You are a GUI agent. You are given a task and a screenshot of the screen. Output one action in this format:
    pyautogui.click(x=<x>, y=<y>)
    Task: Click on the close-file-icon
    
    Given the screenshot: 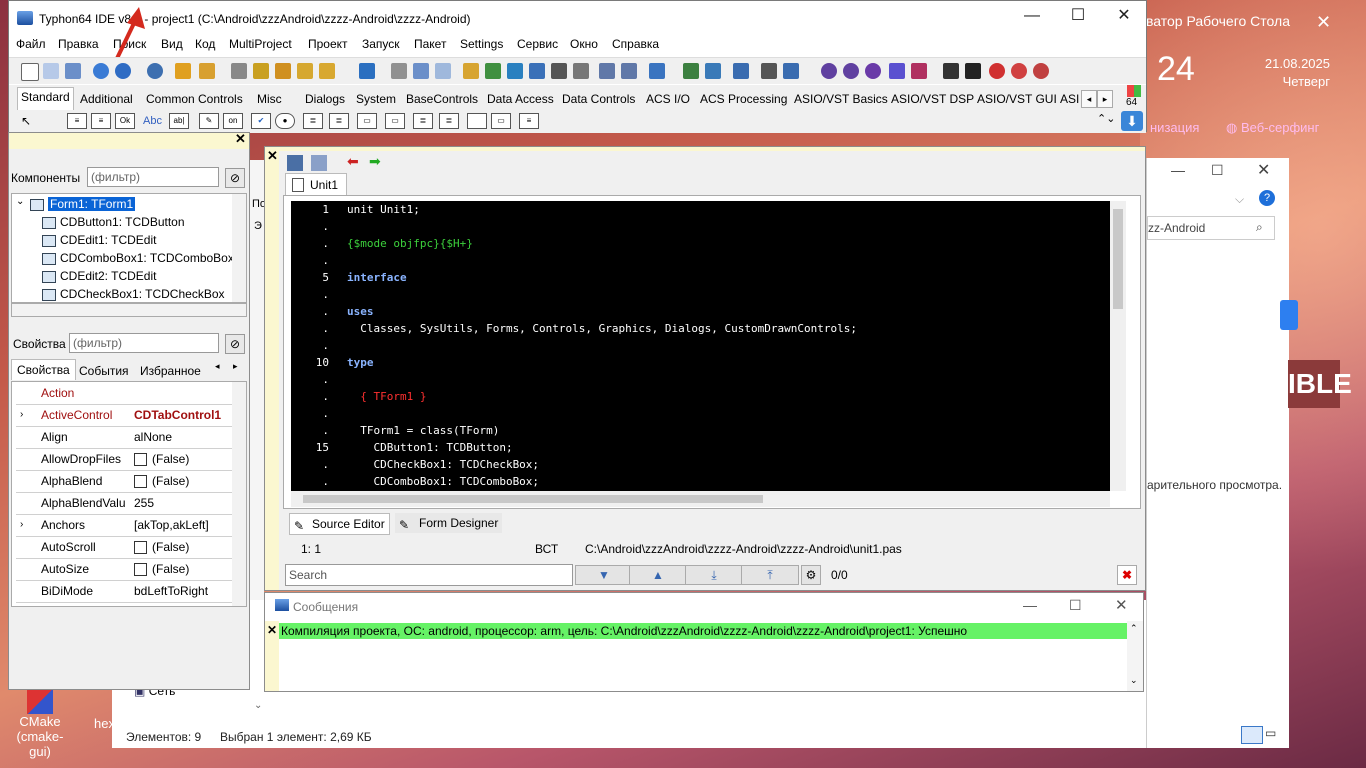 What is the action you would take?
    pyautogui.click(x=443, y=71)
    